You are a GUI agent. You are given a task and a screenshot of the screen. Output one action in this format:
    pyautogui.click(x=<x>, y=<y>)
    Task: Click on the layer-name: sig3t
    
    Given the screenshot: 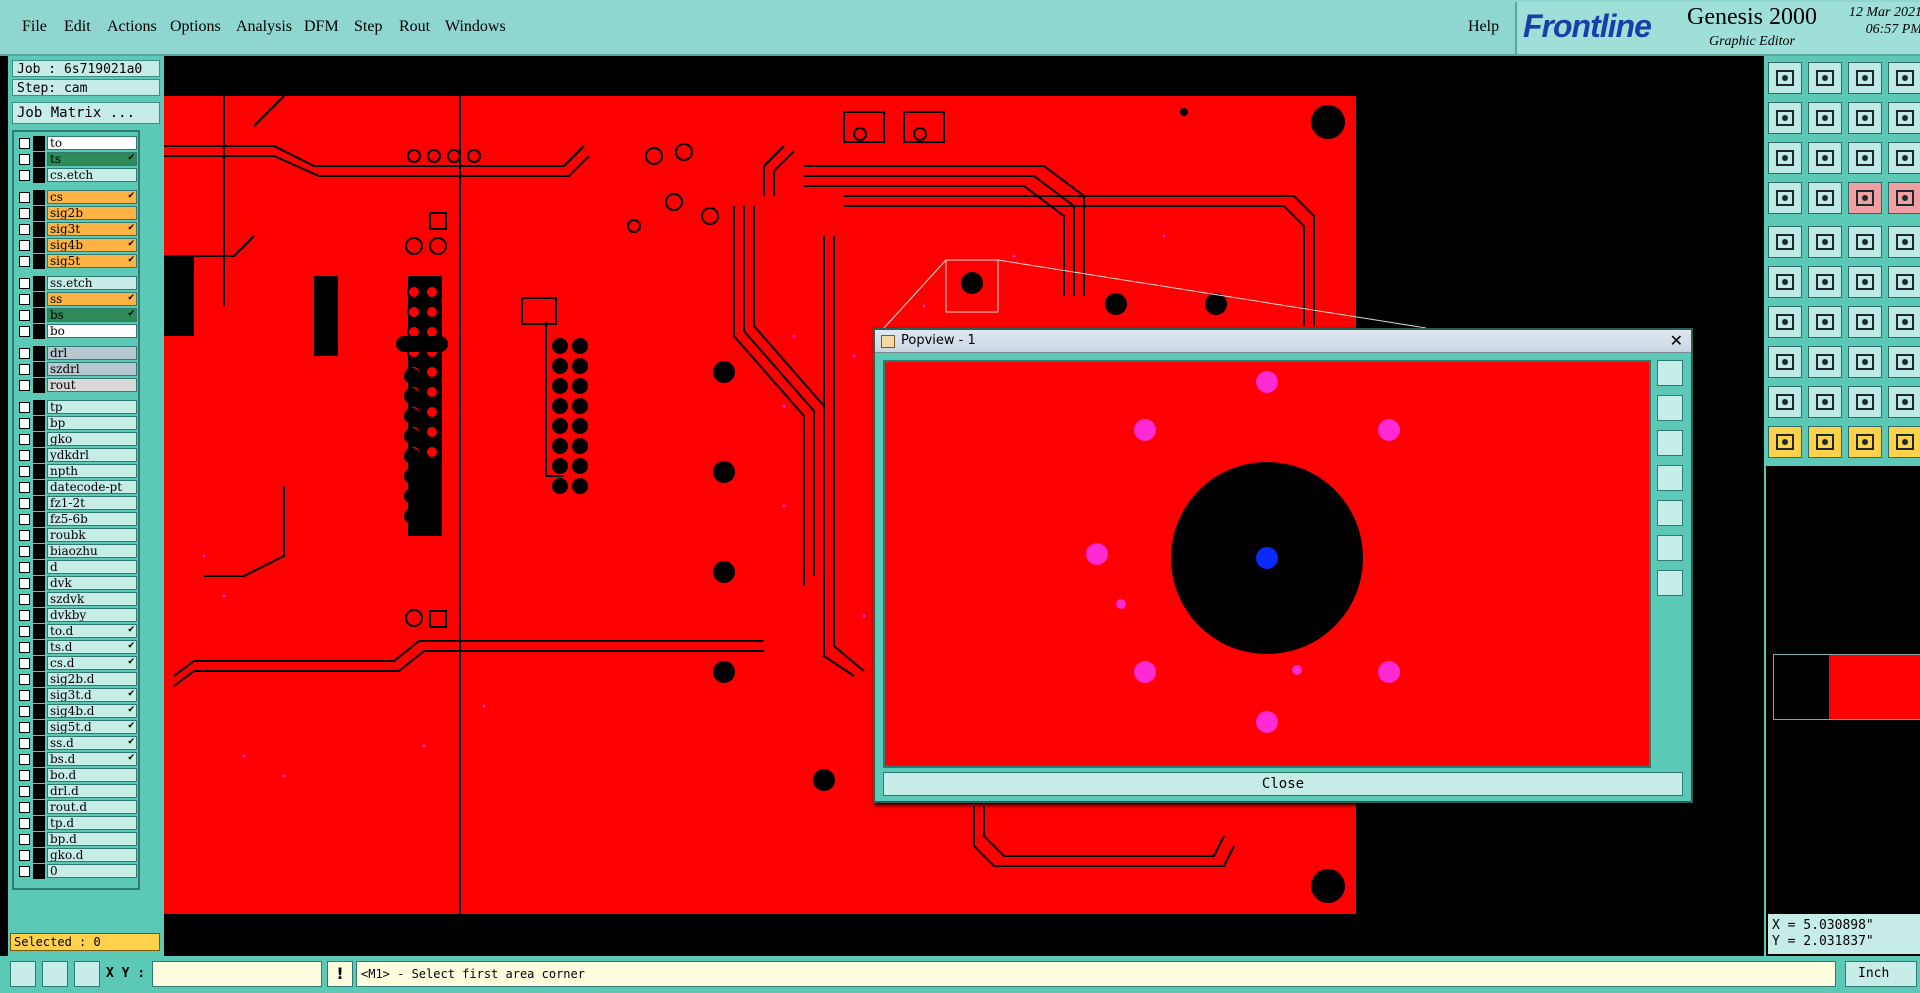 What is the action you would take?
    pyautogui.click(x=92, y=229)
    